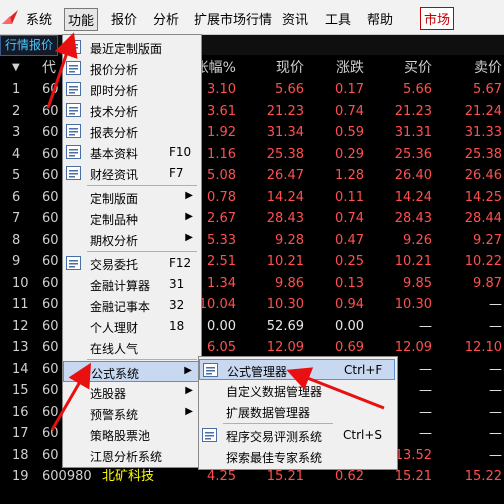 The width and height of the screenshot is (504, 504). Describe the element at coordinates (210, 370) in the screenshot. I see `formula-icon` at that location.